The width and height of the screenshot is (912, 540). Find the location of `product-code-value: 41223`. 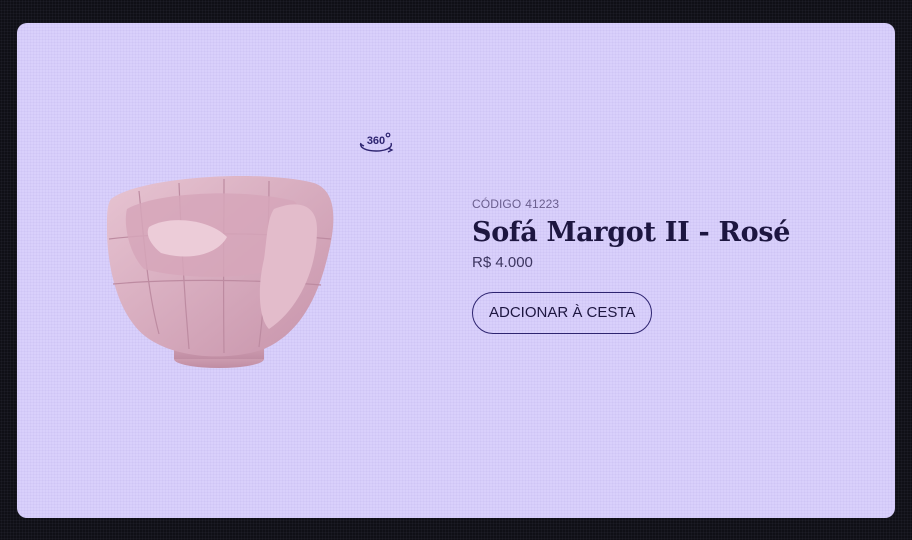

product-code-value: 41223 is located at coordinates (542, 204).